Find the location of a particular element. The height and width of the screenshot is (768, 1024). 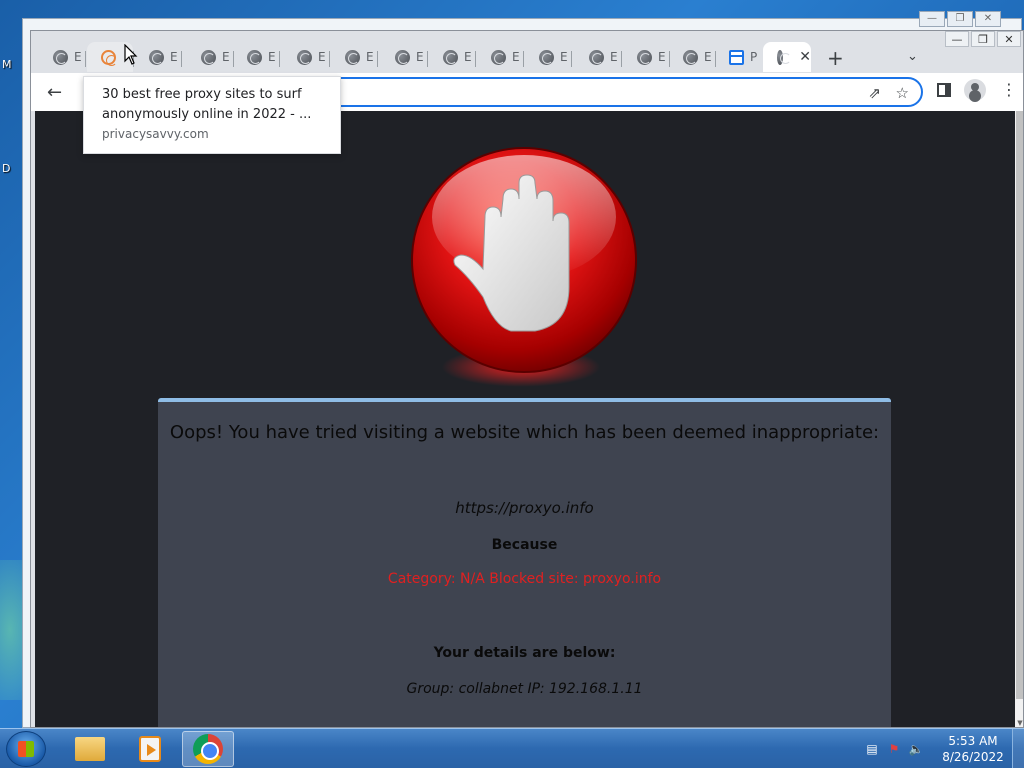

side-panel-icon is located at coordinates (944, 90).